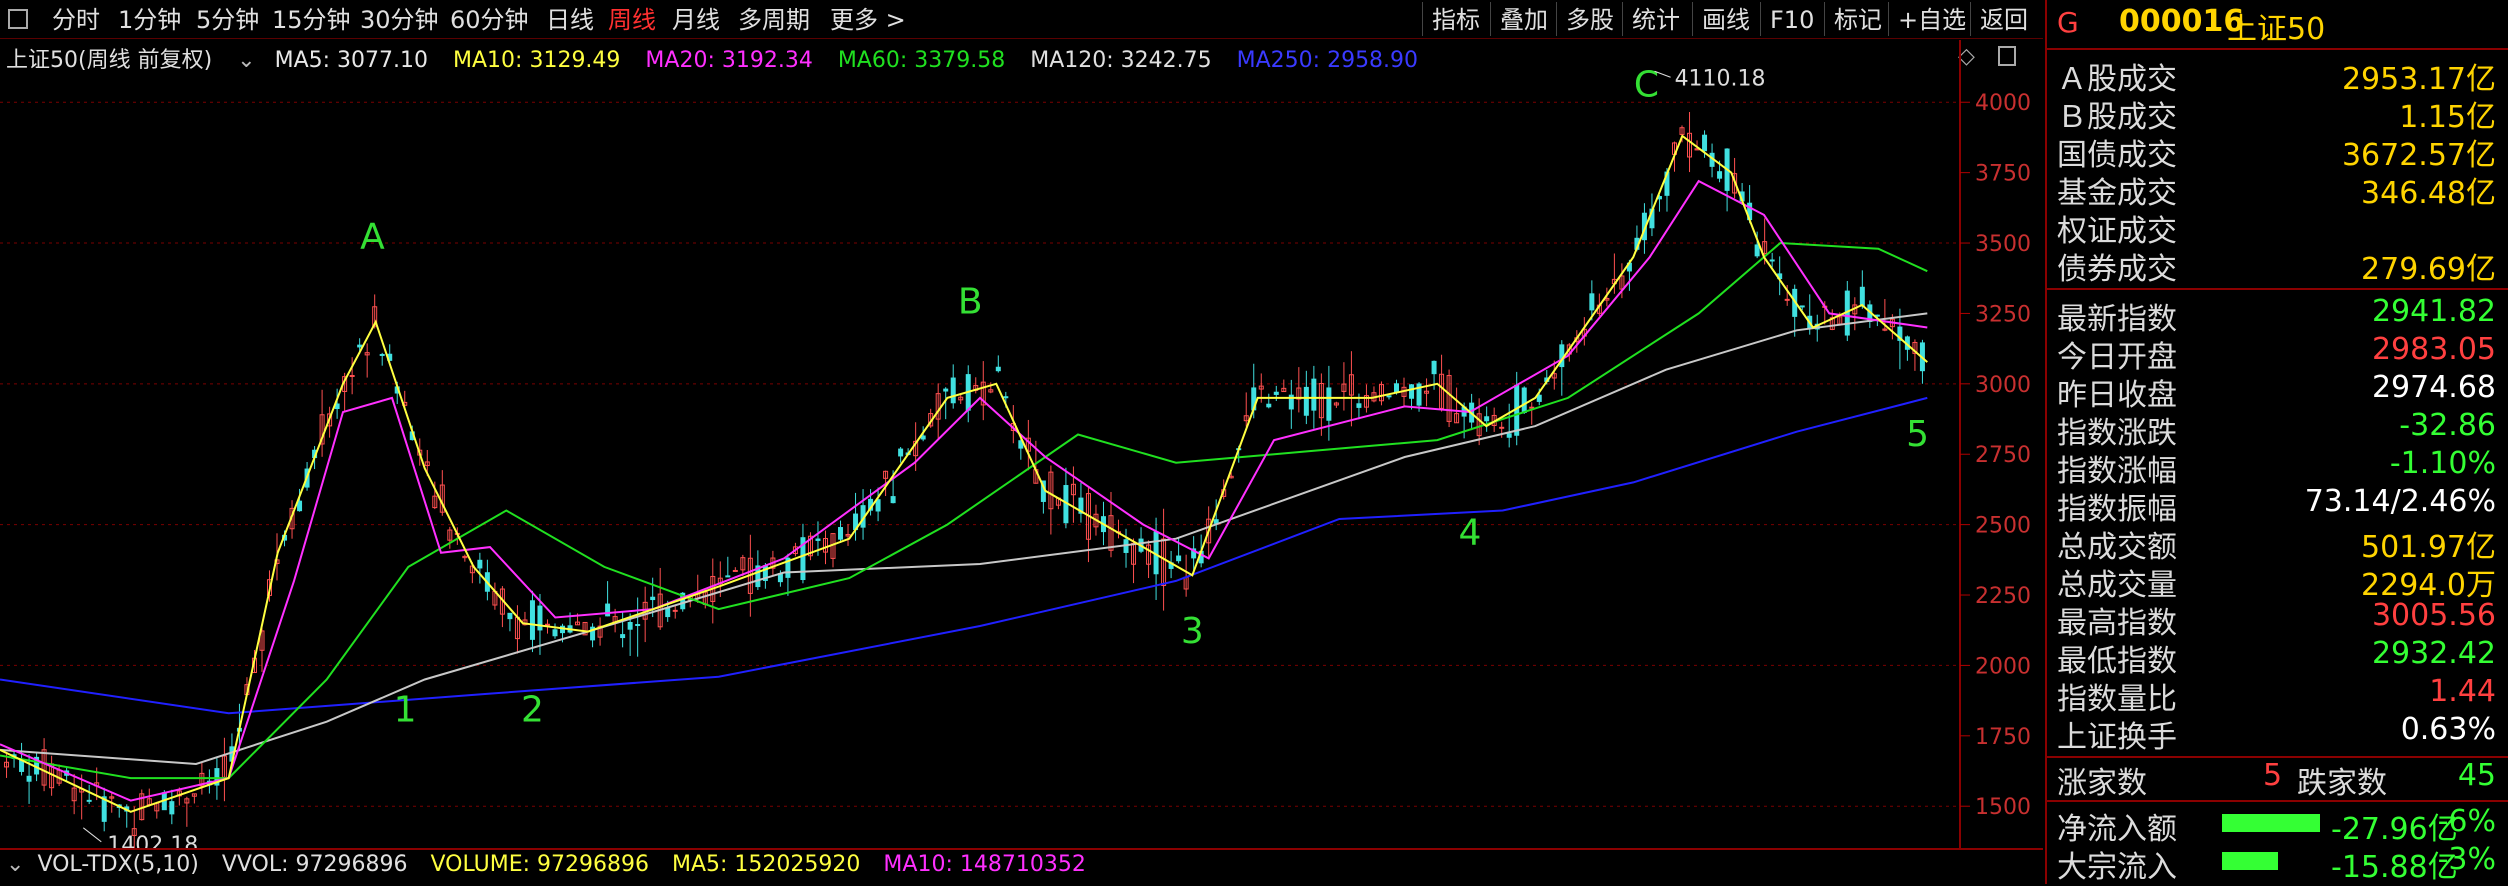 Image resolution: width=2508 pixels, height=886 pixels. Describe the element at coordinates (2342, 783) in the screenshot. I see `down-count-label: 跌家数` at that location.